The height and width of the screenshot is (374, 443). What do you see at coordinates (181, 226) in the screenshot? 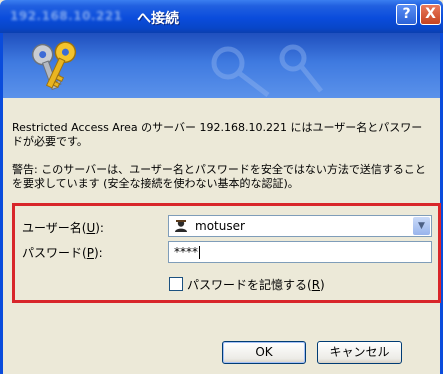
I see `user-icon` at bounding box center [181, 226].